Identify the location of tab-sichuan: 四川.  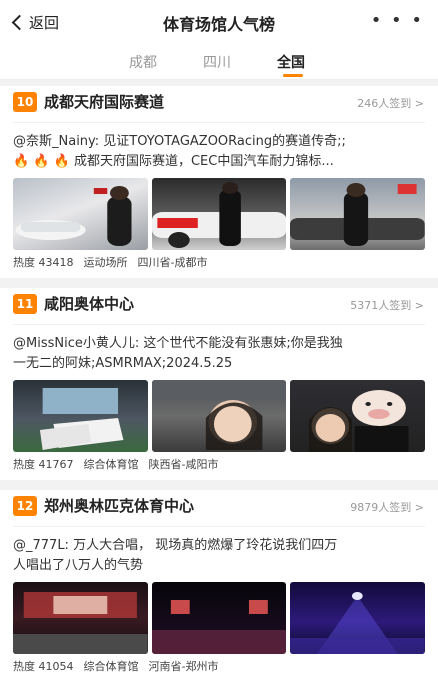
(217, 62).